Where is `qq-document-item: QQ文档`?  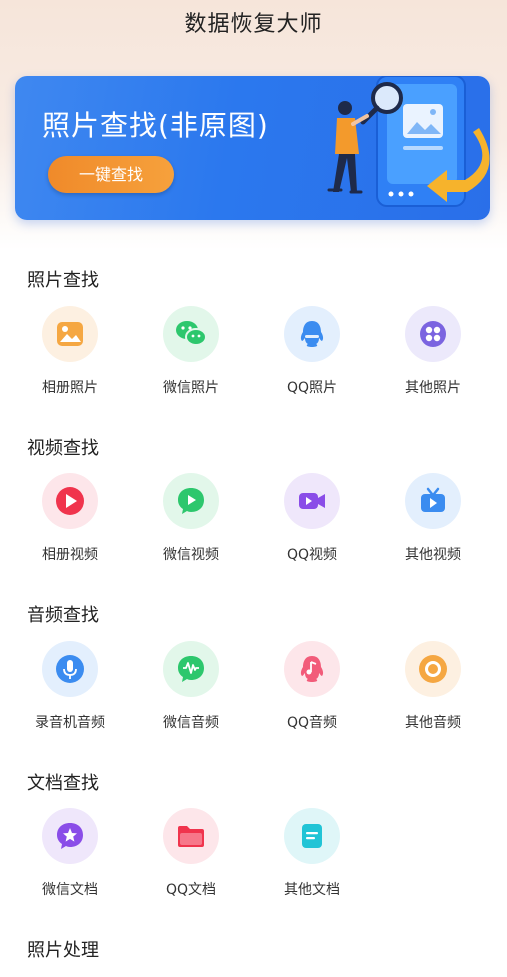 qq-document-item: QQ文档 is located at coordinates (191, 853).